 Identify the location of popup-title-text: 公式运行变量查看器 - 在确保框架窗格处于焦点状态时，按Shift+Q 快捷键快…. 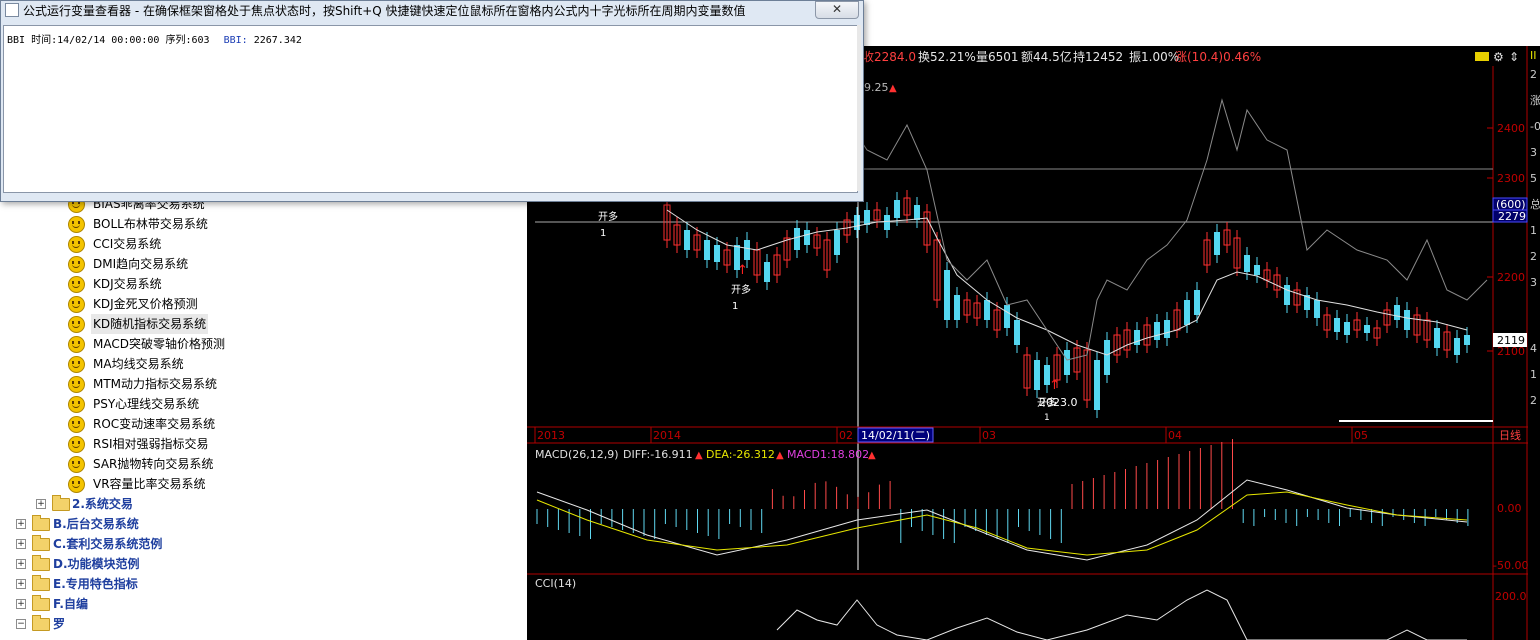
(384, 11).